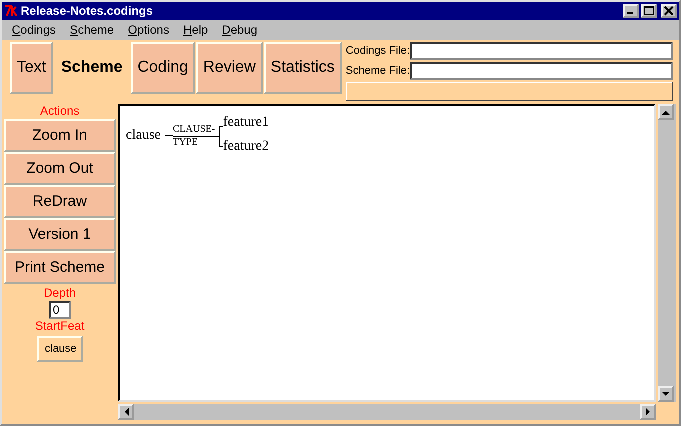  Describe the element at coordinates (149, 30) in the screenshot. I see `menu-item: Options` at that location.